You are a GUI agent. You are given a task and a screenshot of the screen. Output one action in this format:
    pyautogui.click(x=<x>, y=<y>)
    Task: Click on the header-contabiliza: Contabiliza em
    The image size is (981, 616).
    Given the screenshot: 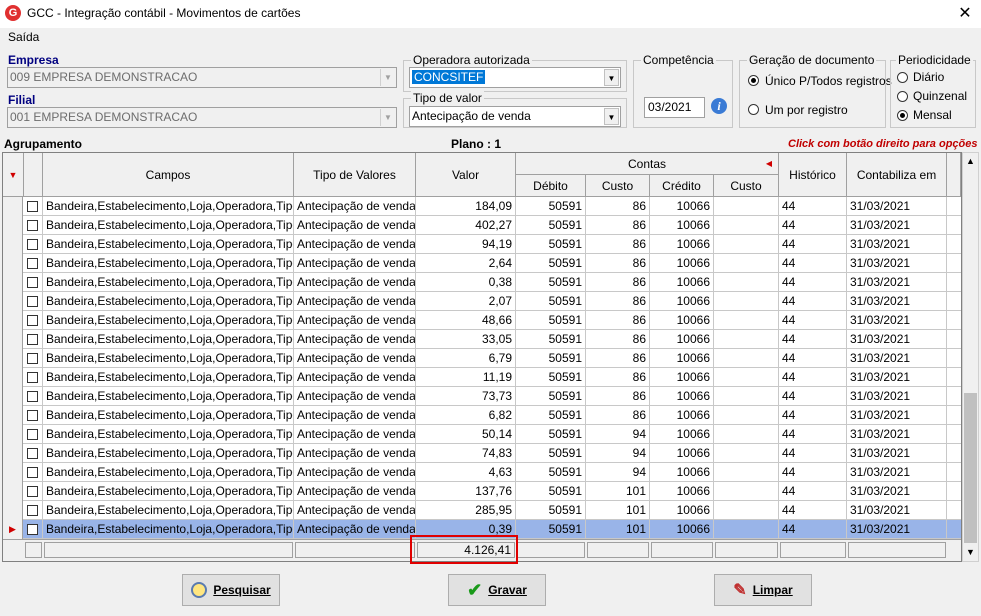 What is the action you would take?
    pyautogui.click(x=897, y=175)
    